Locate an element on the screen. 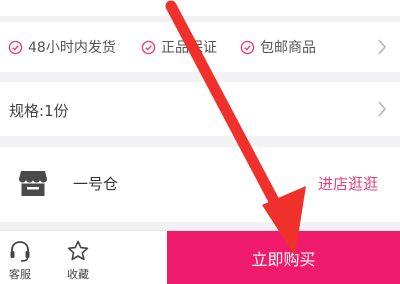 The image size is (400, 284). customer-service-button: 客服 is located at coordinates (20, 257).